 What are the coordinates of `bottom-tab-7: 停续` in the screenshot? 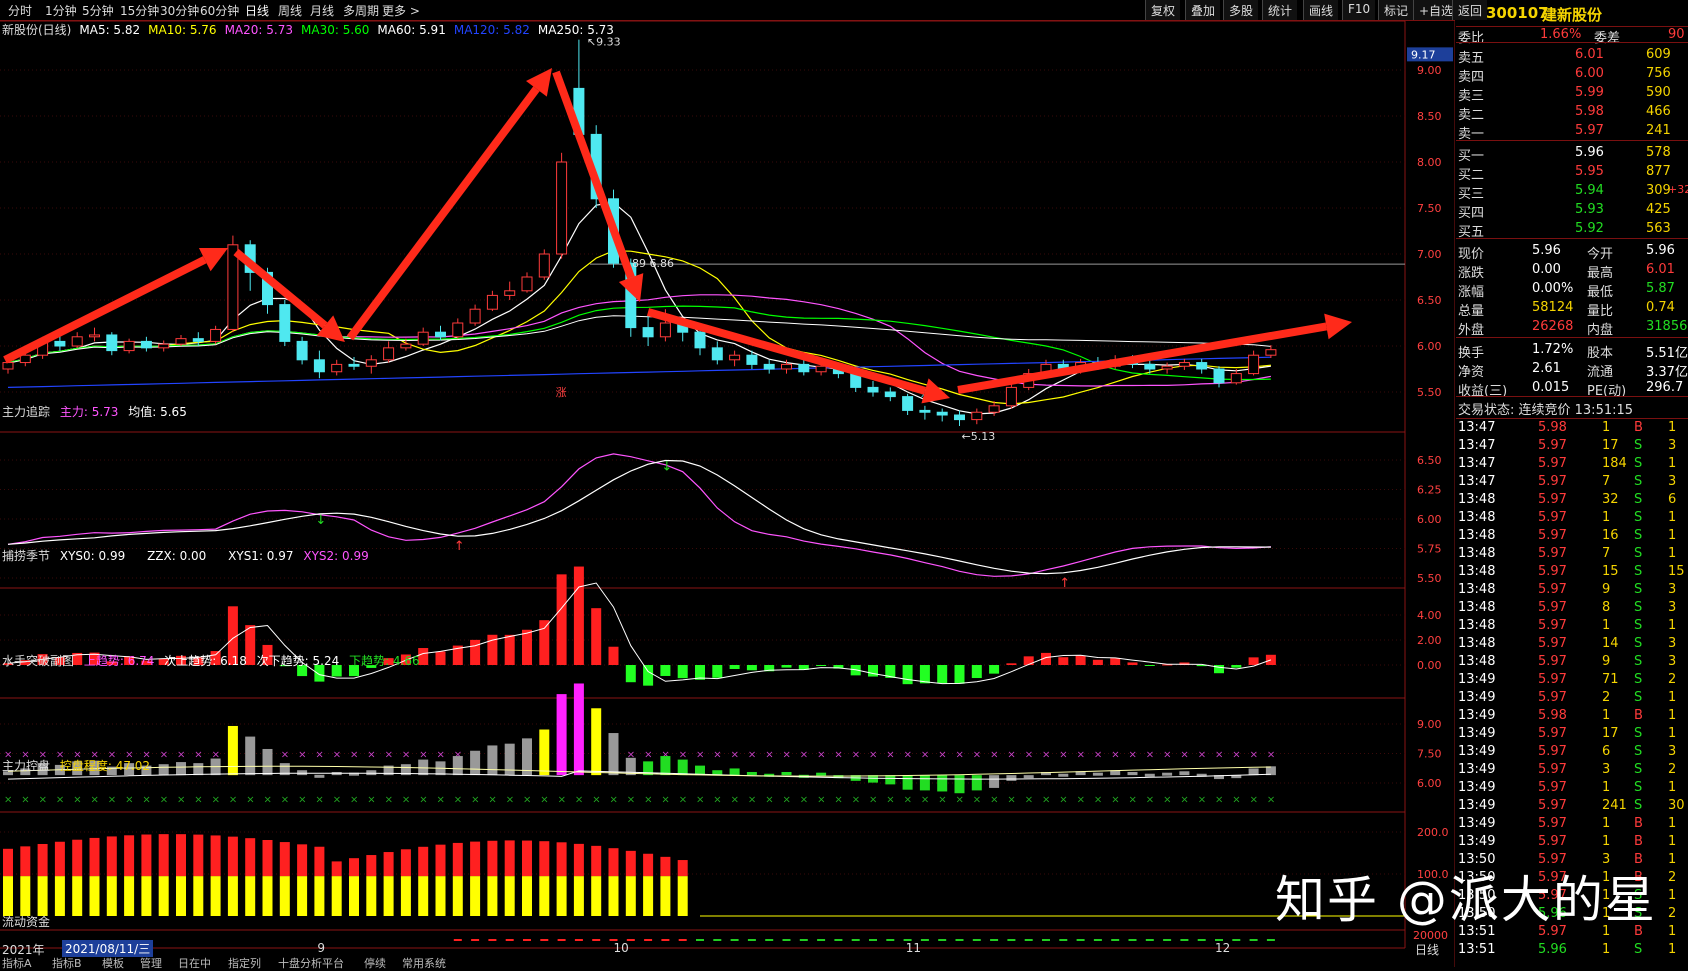 It's located at (375, 963).